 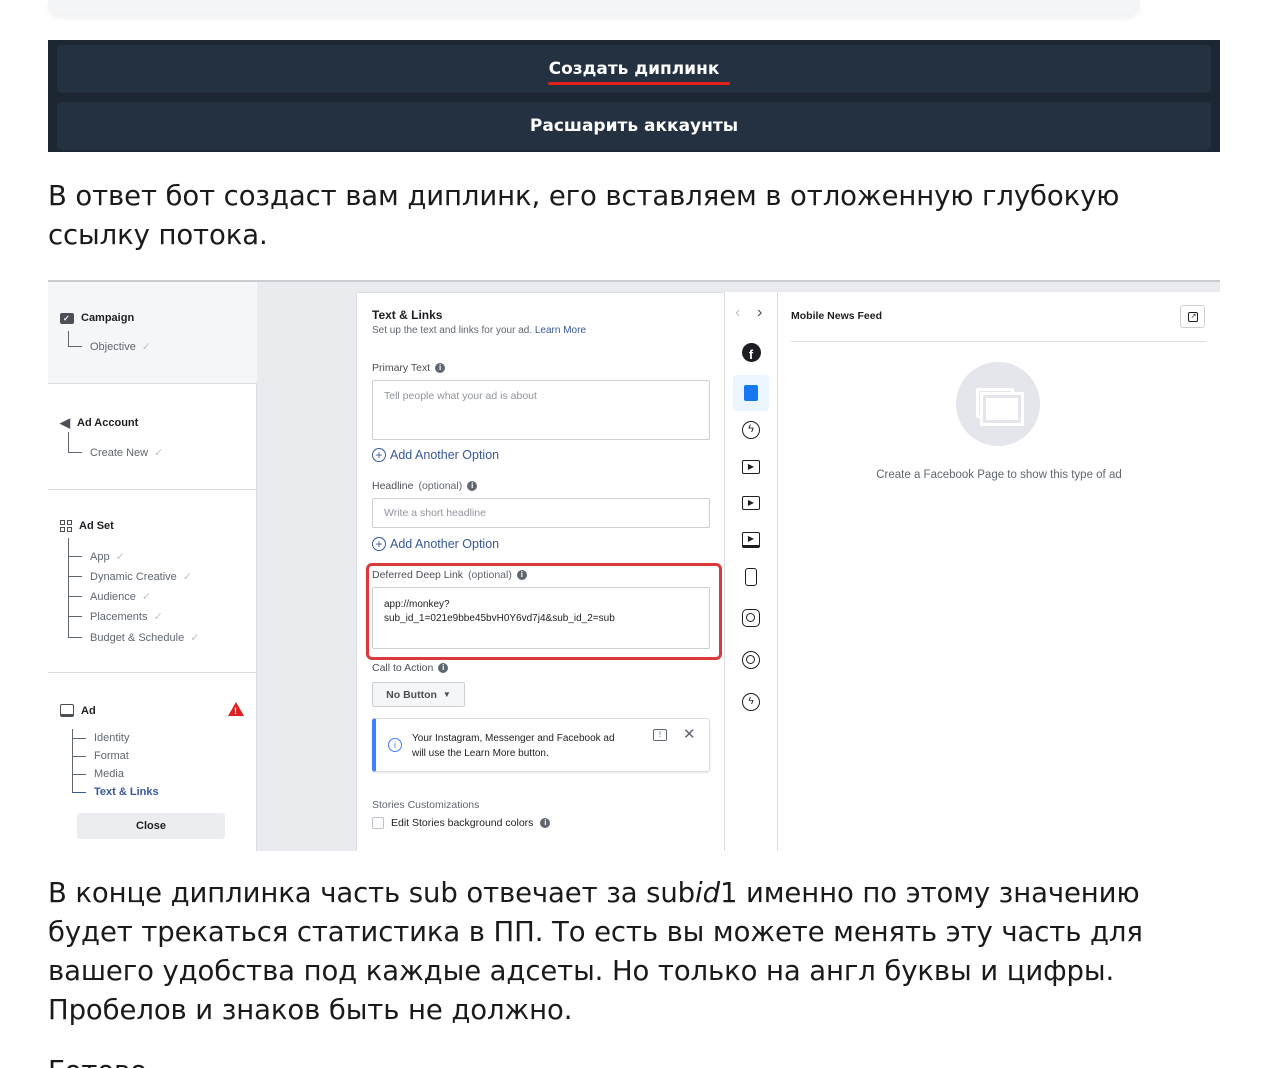 I want to click on close-button: Close, so click(x=151, y=826).